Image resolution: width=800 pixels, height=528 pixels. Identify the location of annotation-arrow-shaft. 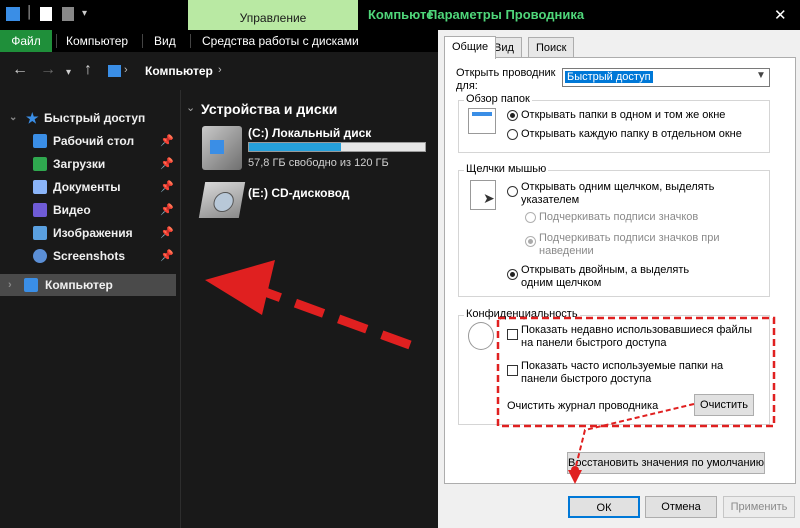
(337, 318).